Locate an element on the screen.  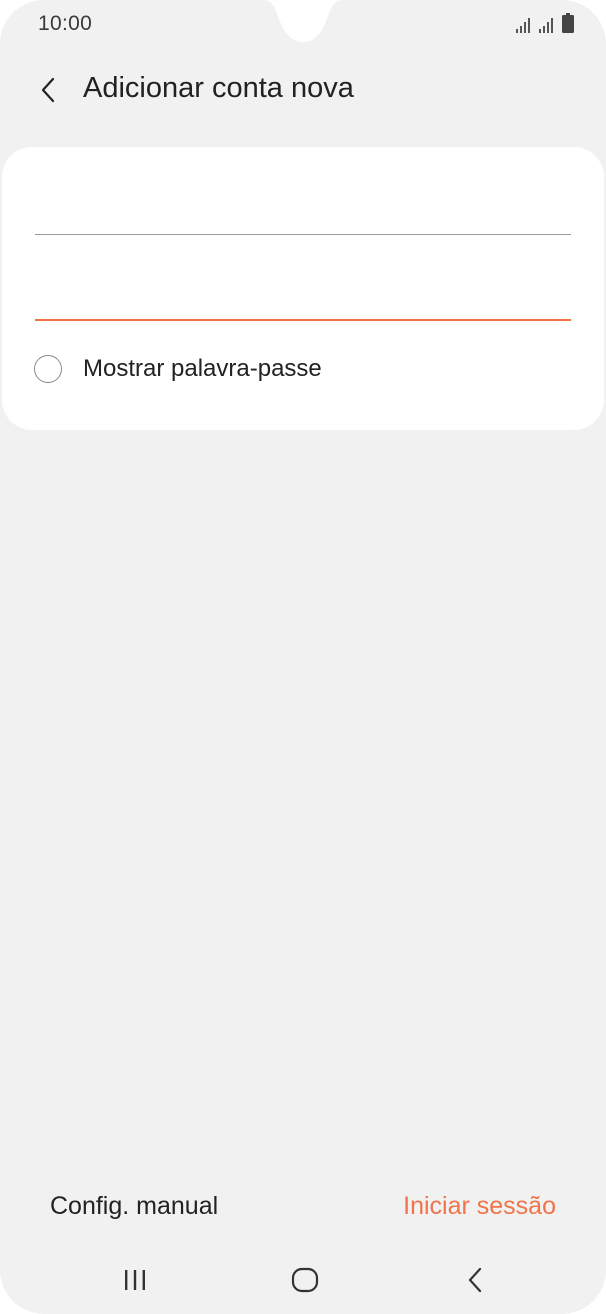
show-password-radio is located at coordinates (48, 369).